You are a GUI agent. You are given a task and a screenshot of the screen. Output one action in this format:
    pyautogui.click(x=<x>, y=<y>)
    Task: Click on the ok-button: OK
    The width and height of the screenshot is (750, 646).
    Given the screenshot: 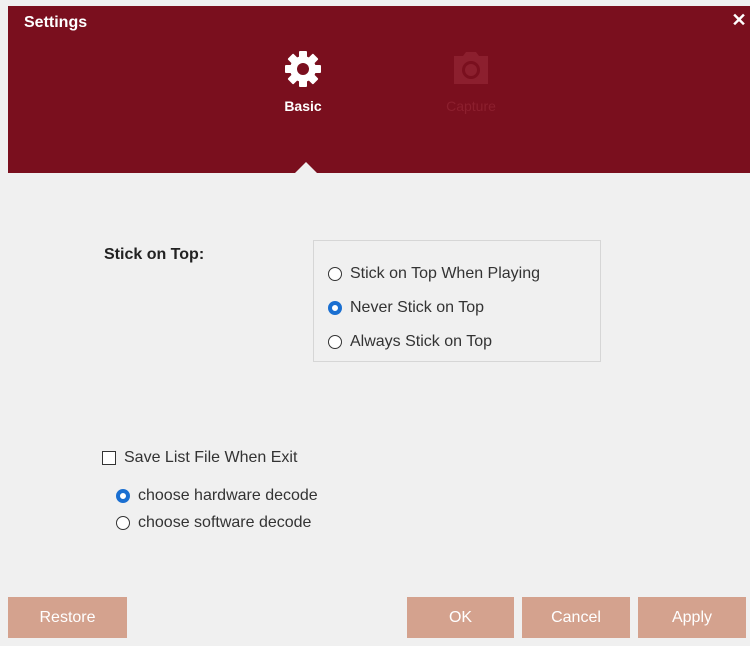 What is the action you would take?
    pyautogui.click(x=460, y=617)
    